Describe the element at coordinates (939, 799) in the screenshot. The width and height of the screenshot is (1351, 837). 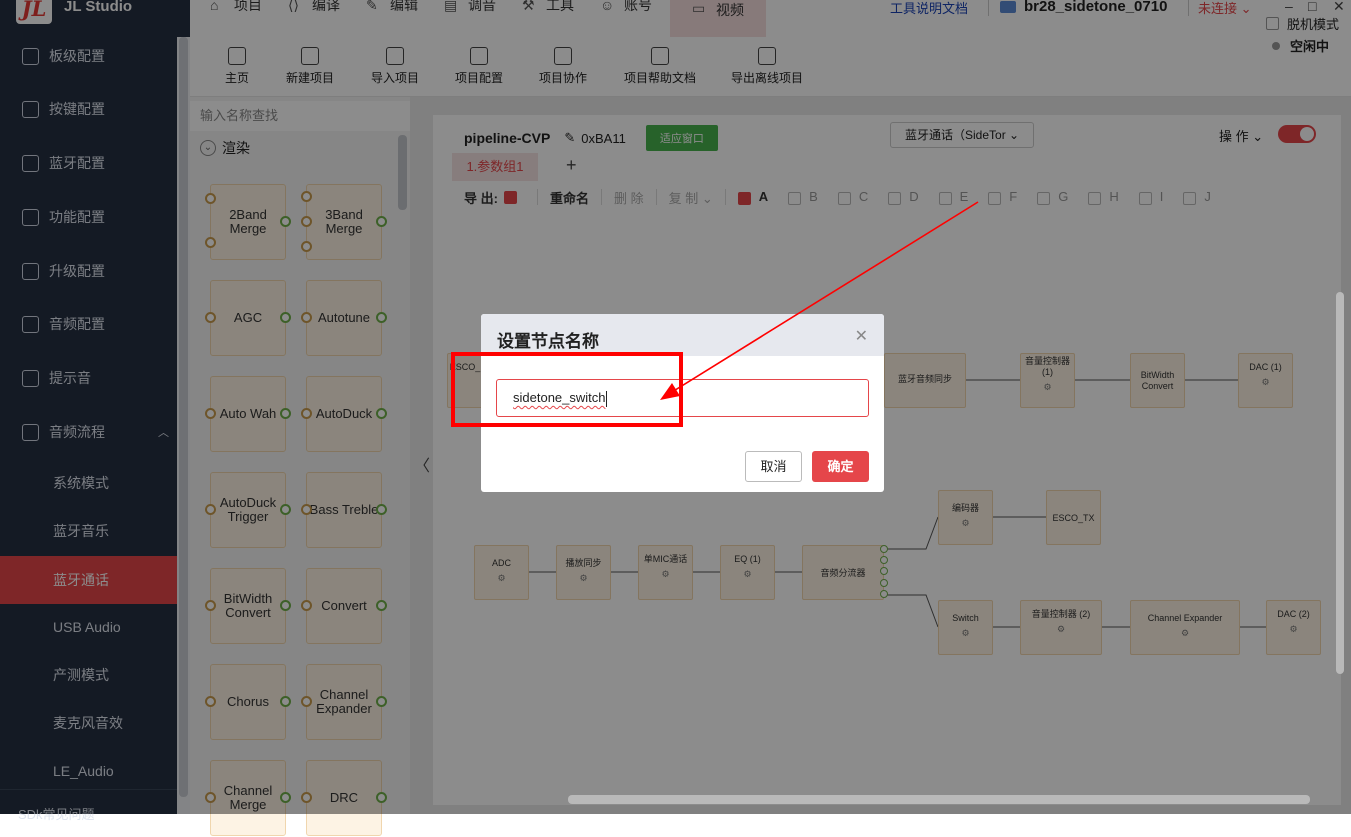
I see `canvas-hscrollbar` at that location.